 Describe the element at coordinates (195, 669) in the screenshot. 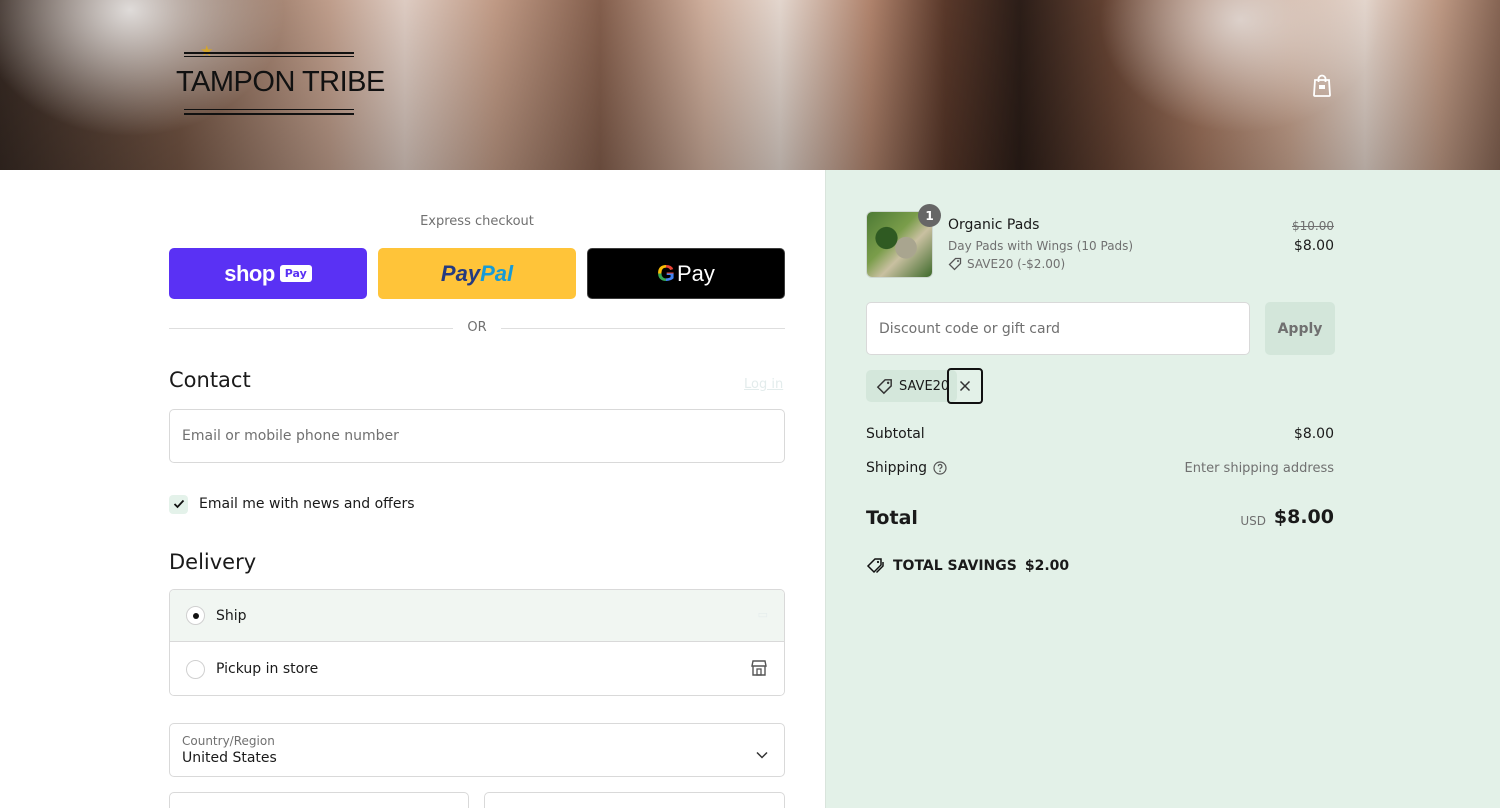

I see `pickup-radio` at that location.